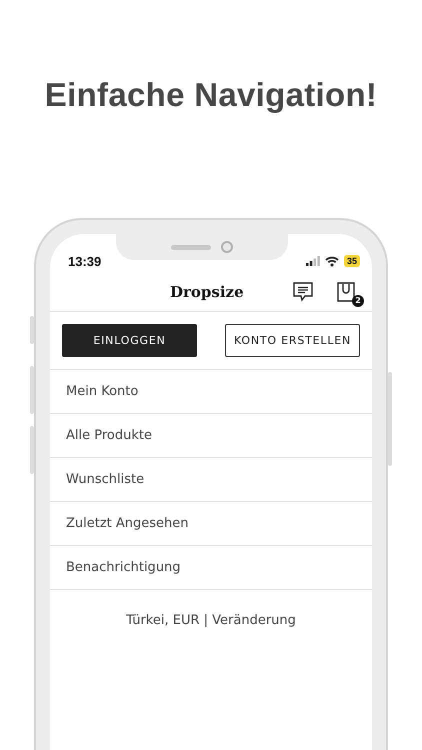  What do you see at coordinates (358, 301) in the screenshot?
I see `cart-badge: 2` at bounding box center [358, 301].